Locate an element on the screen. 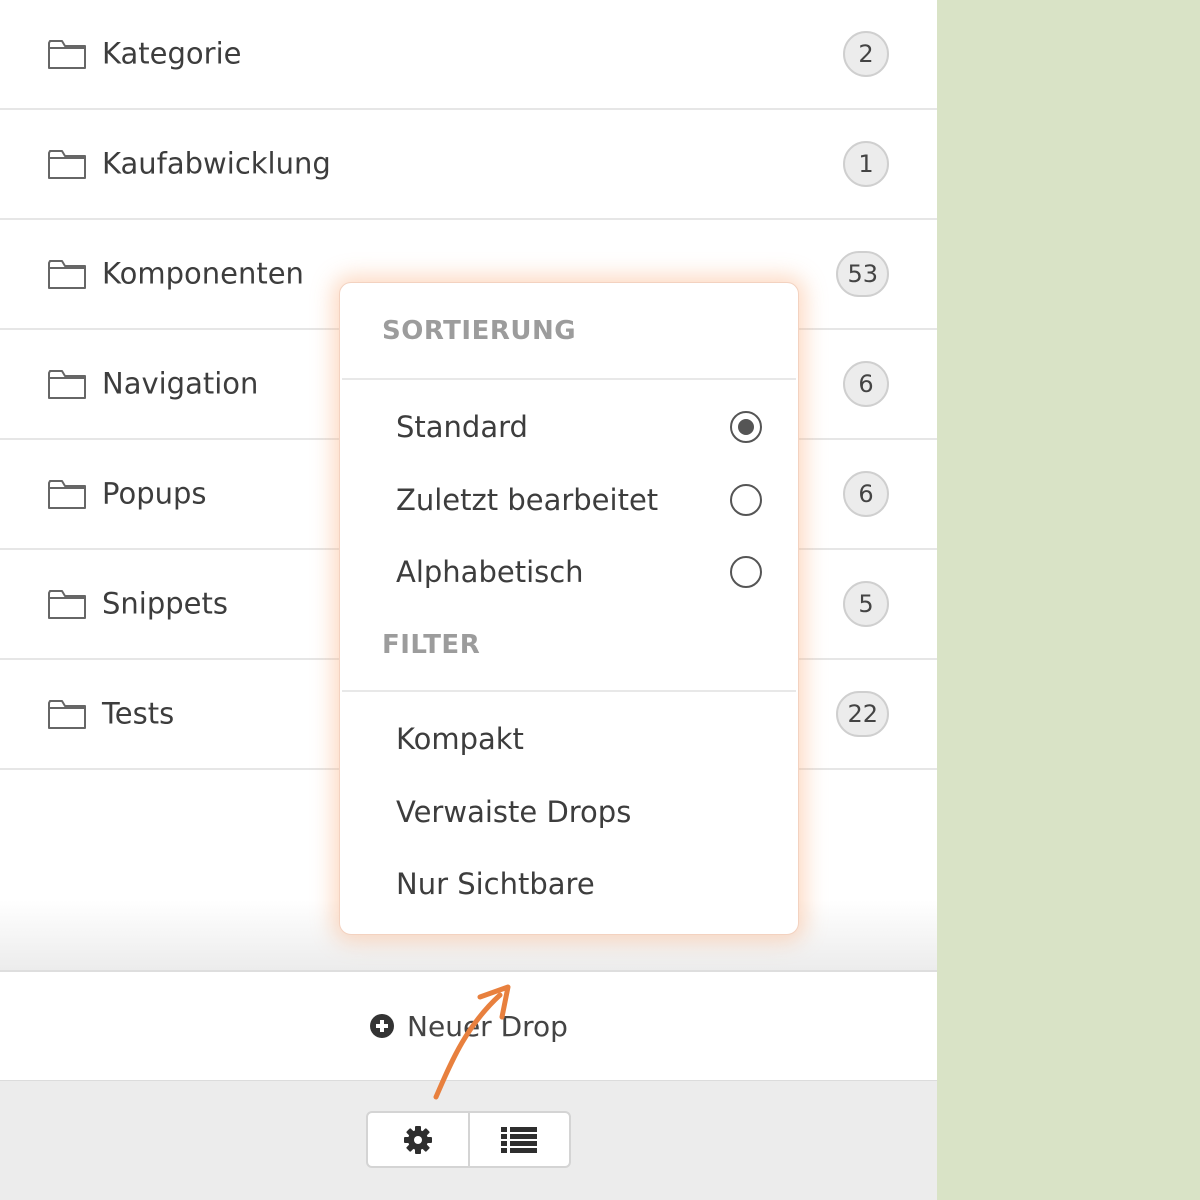  filter-header: FILTER is located at coordinates (431, 645).